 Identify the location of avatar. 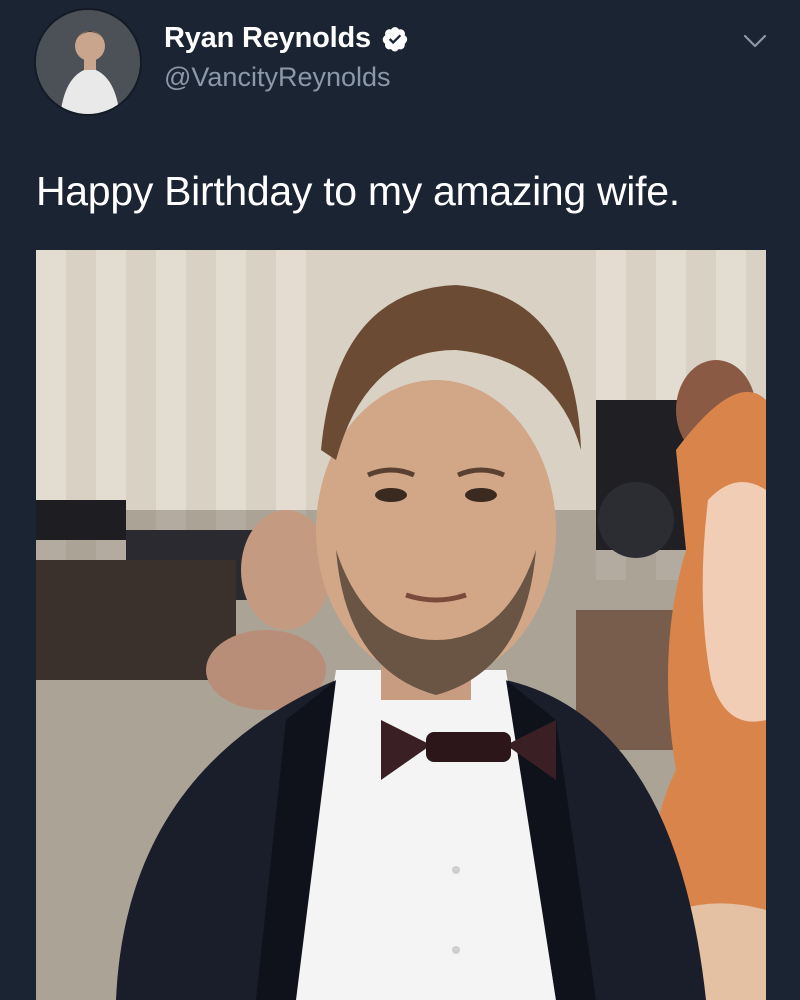
(88, 62).